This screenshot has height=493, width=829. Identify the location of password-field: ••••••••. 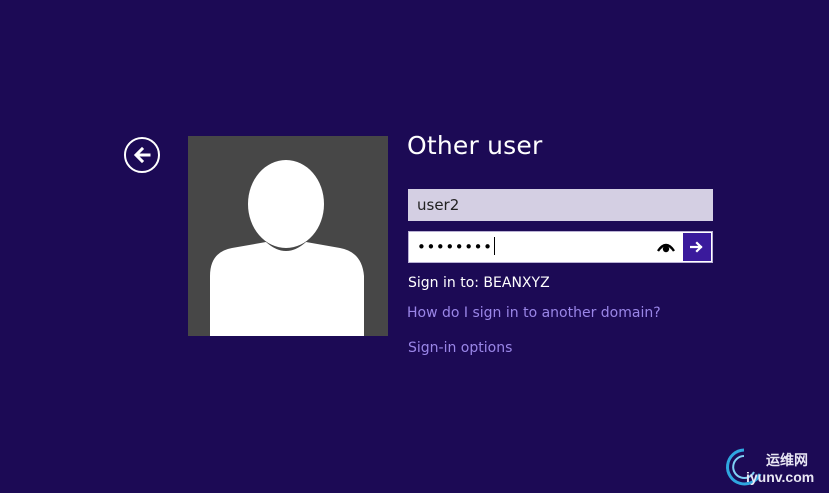
(560, 247).